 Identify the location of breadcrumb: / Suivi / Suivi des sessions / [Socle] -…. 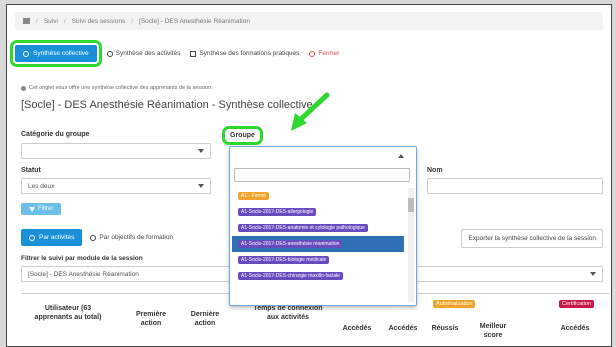
(309, 21).